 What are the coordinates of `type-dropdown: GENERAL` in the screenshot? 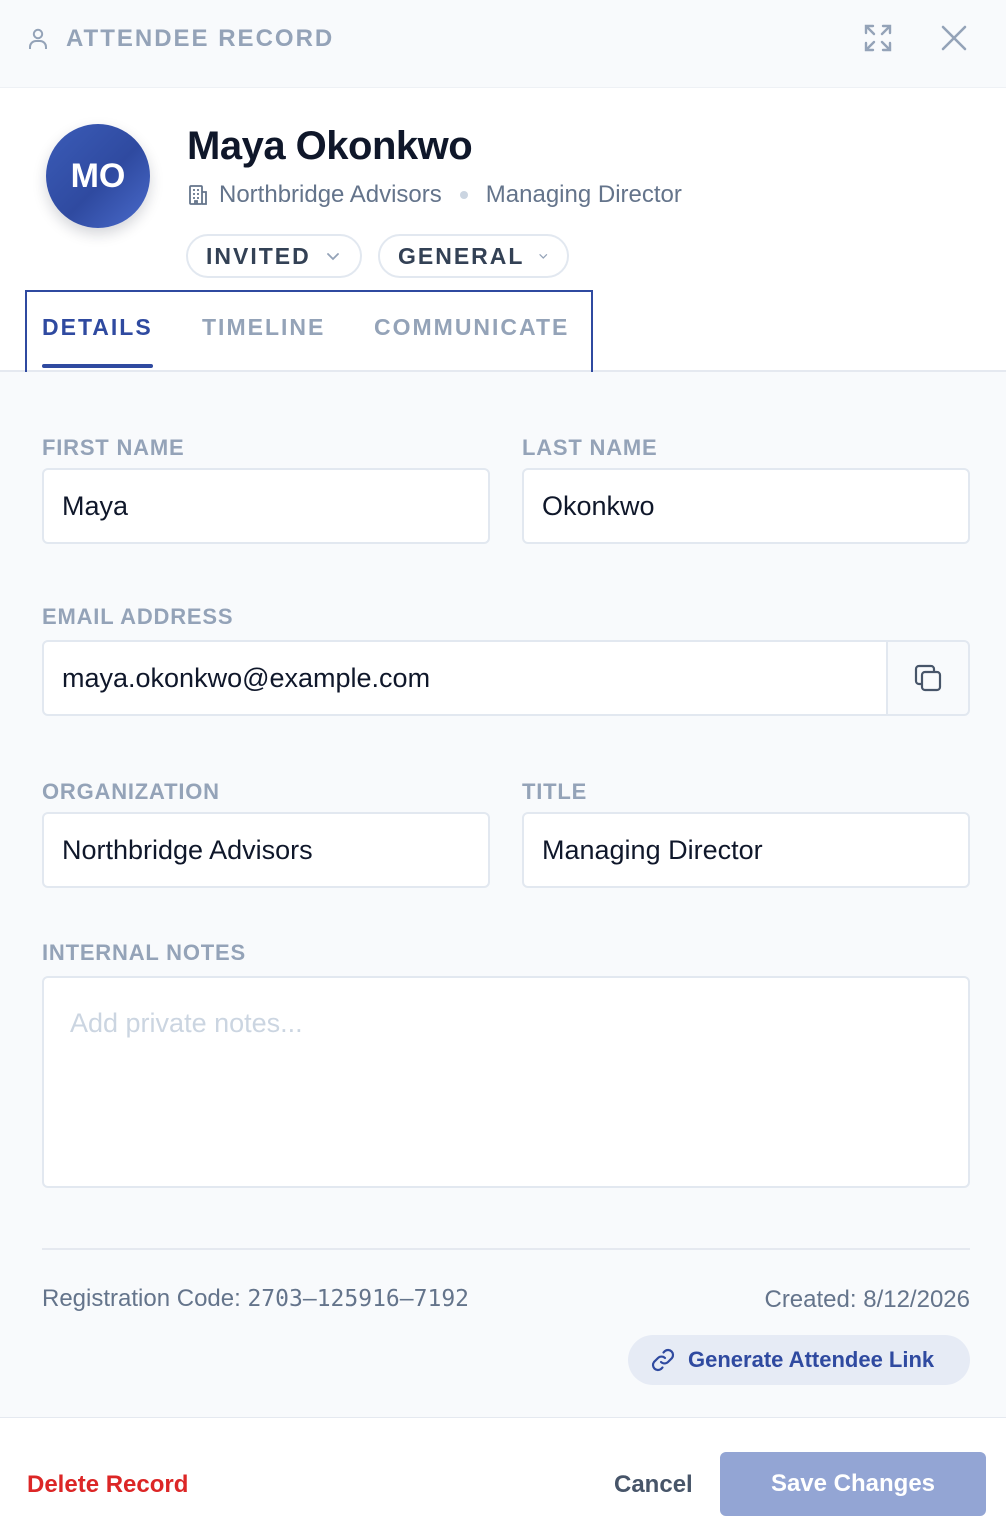 It's located at (473, 256).